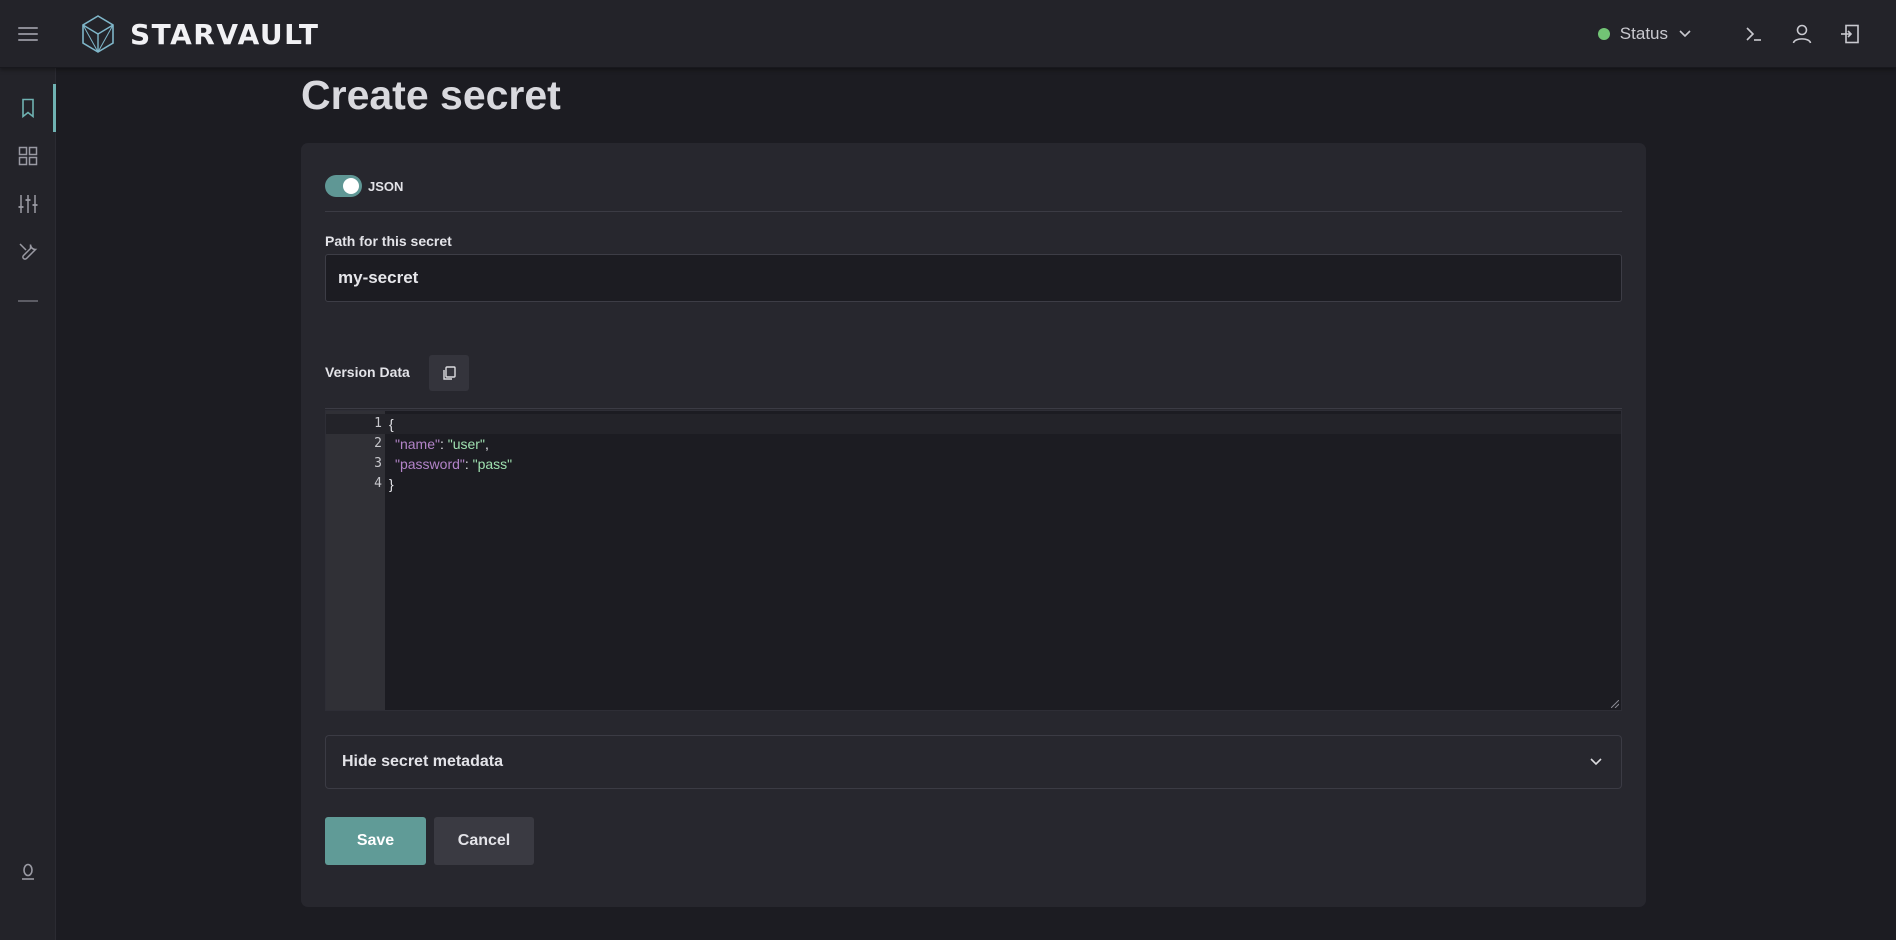 This screenshot has width=1896, height=940. Describe the element at coordinates (388, 241) in the screenshot. I see `path-label: Path for this secret` at that location.